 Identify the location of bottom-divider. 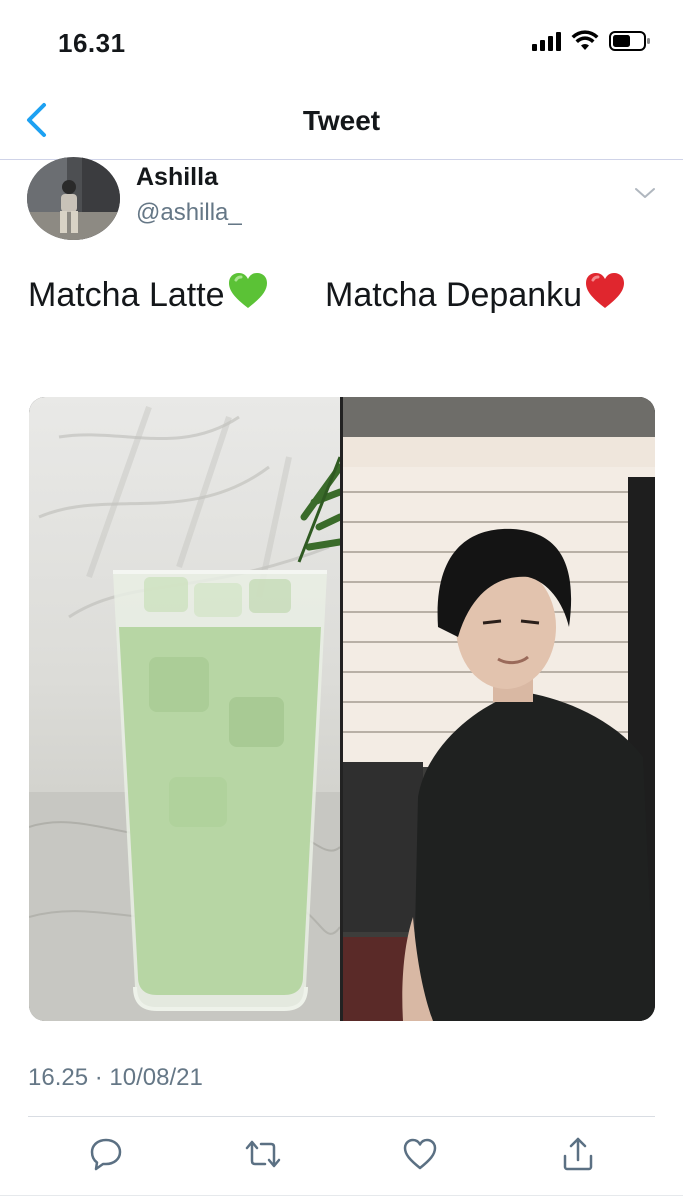
(341, 1195).